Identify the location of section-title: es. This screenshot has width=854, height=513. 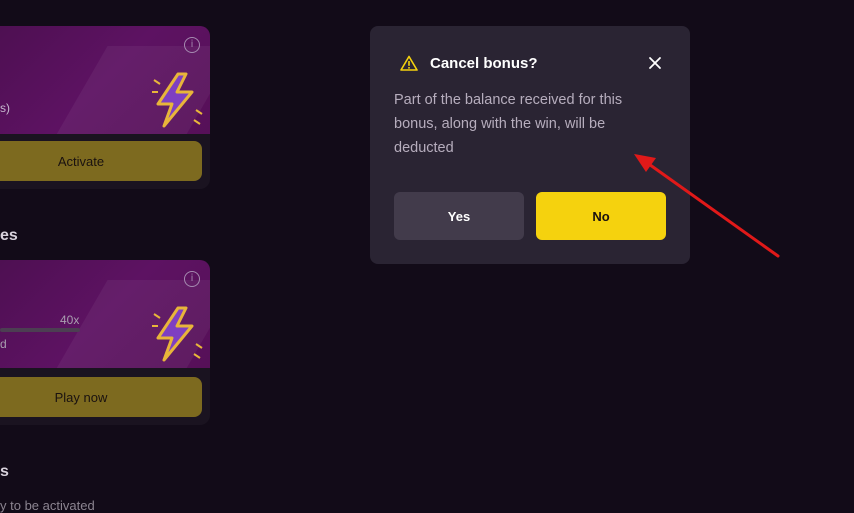
(9, 235).